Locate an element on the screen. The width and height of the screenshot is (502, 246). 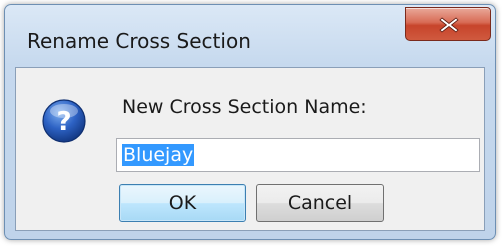
close-icon is located at coordinates (449, 25).